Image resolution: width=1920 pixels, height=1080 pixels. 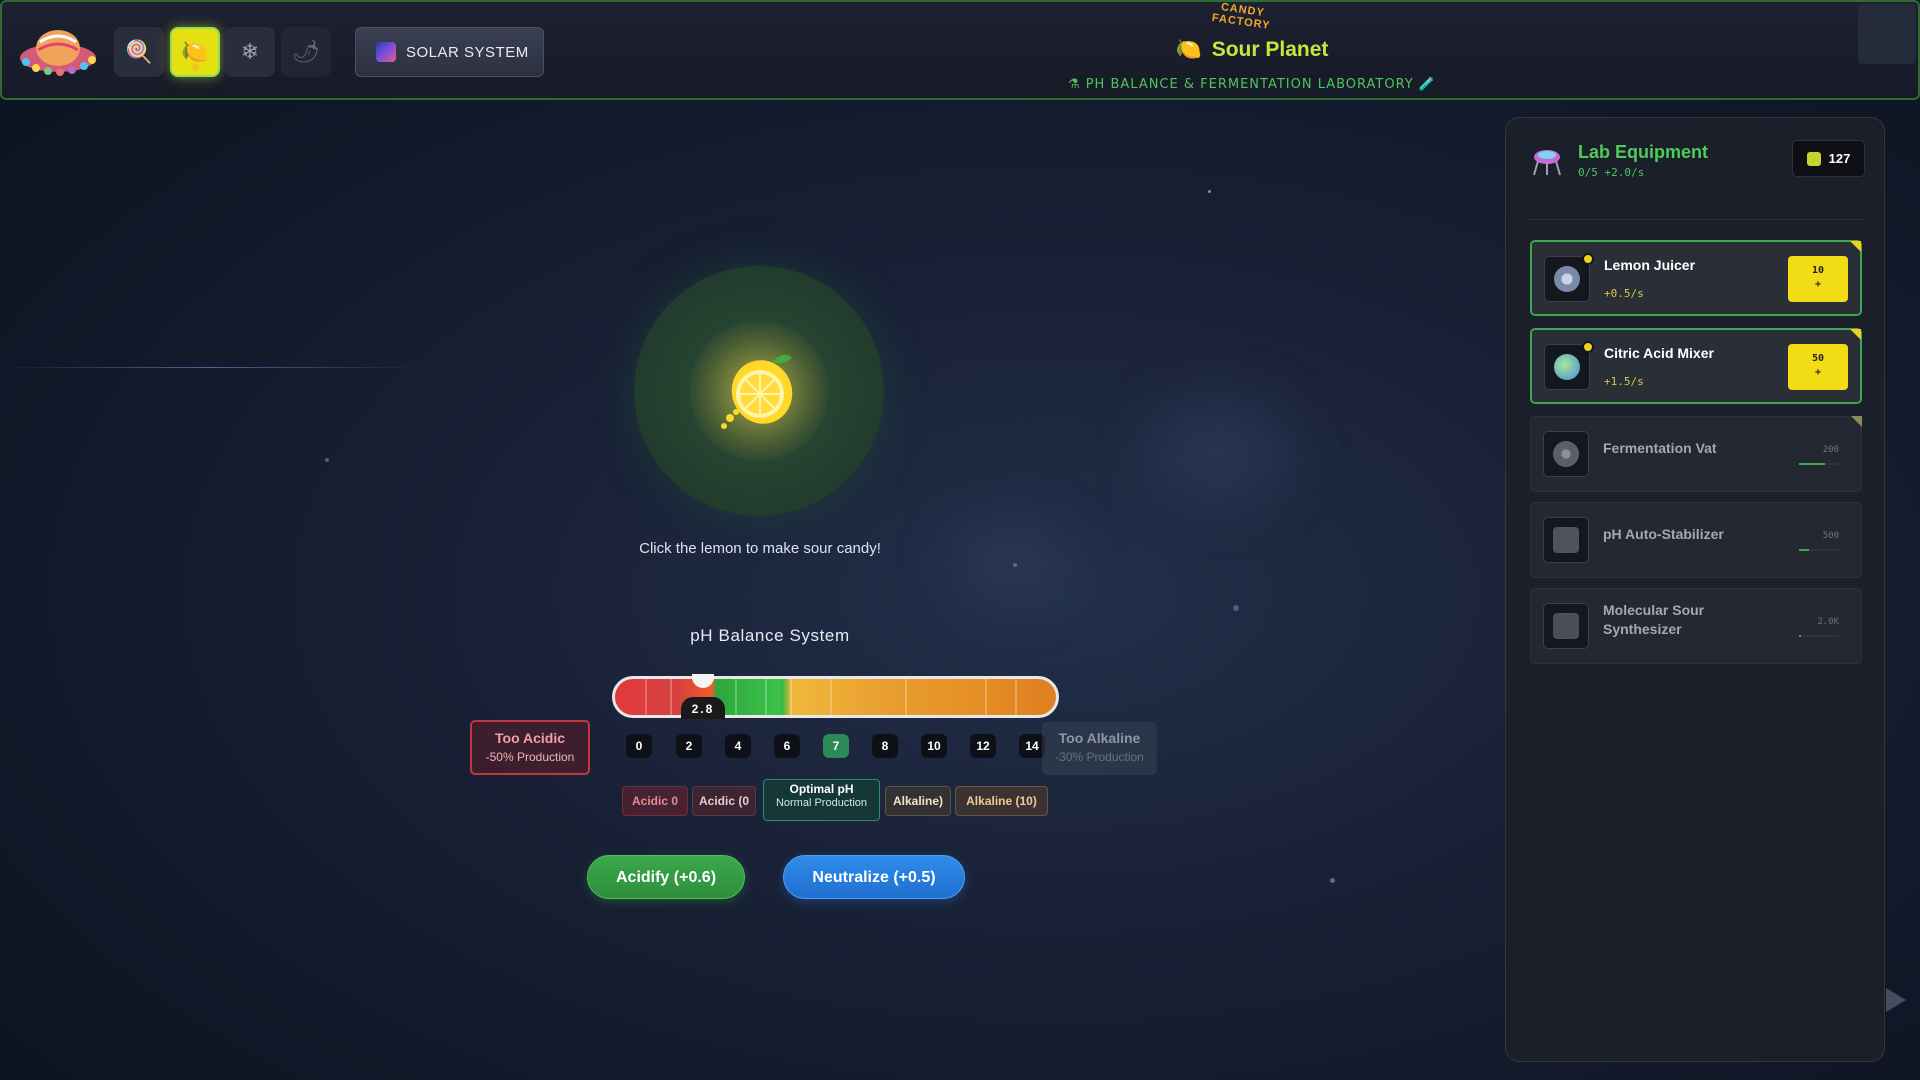 What do you see at coordinates (655, 801) in the screenshot?
I see `zone-acidic: Acidic 0` at bounding box center [655, 801].